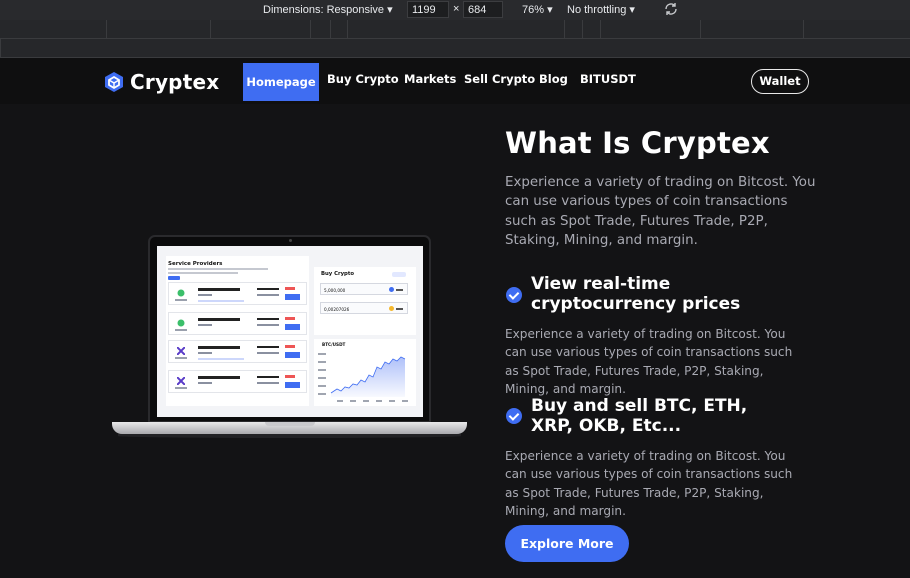 The width and height of the screenshot is (910, 578). I want to click on amount-field: 5,000,000, so click(364, 289).